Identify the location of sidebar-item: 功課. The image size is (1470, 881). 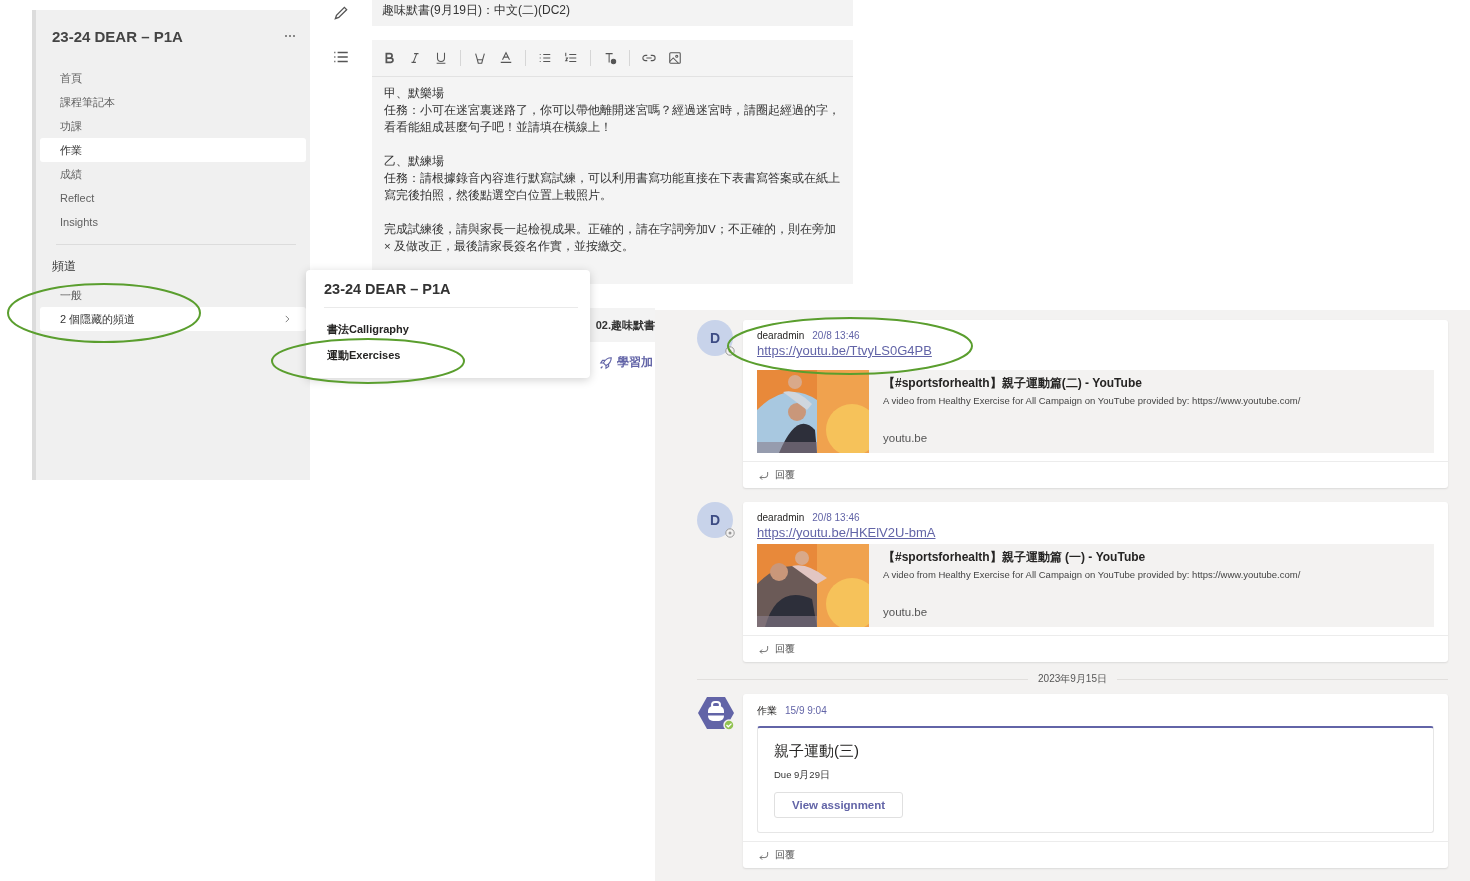
(173, 126).